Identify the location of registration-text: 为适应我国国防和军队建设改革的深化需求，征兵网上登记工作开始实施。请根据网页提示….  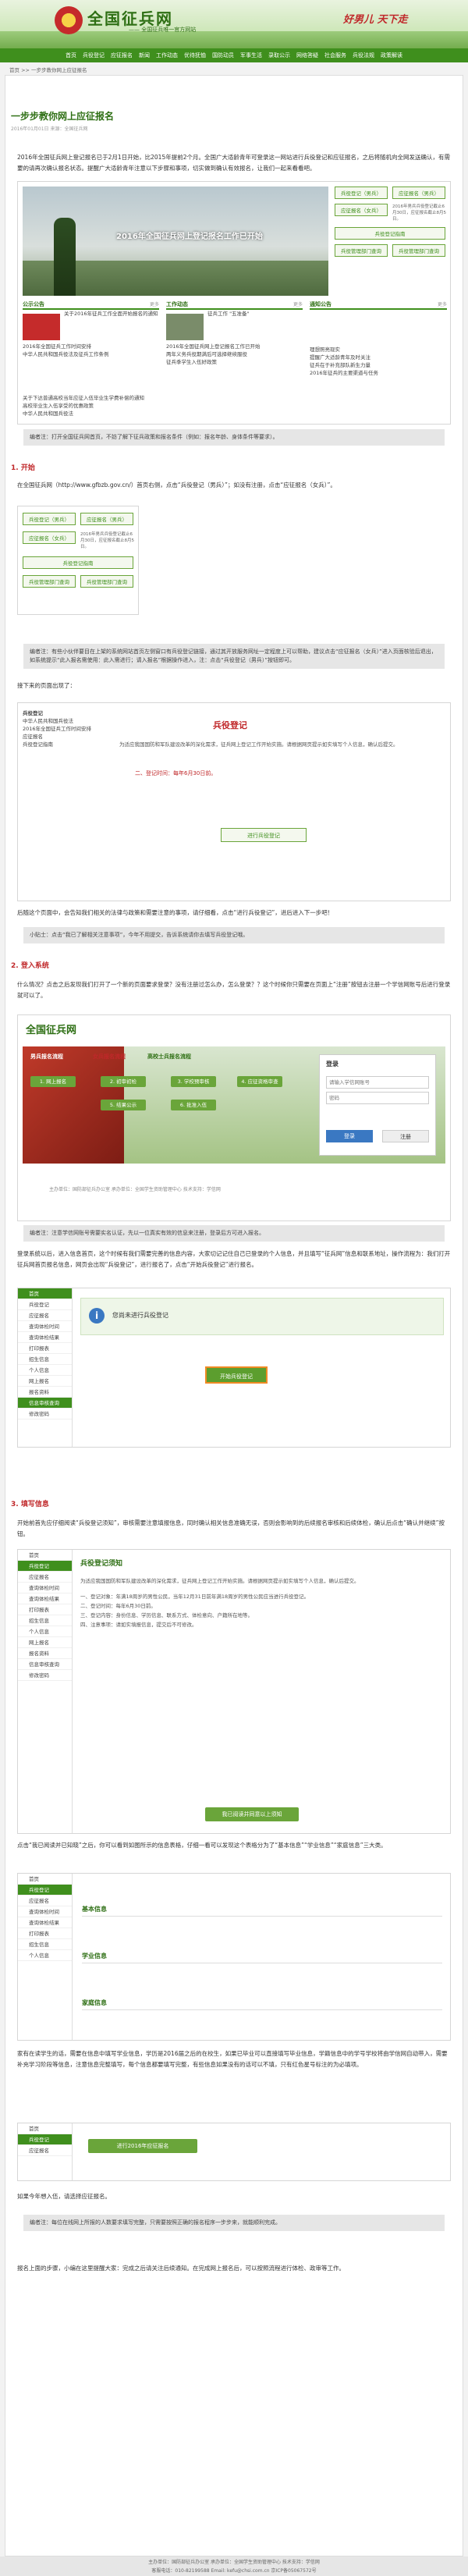
(259, 744).